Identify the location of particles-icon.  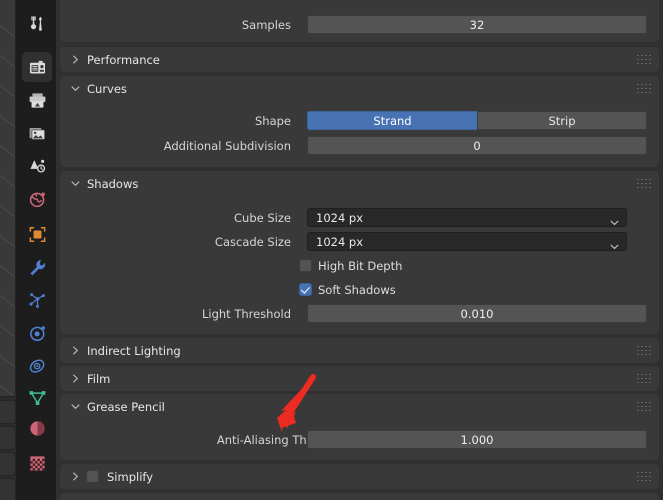
(37, 300).